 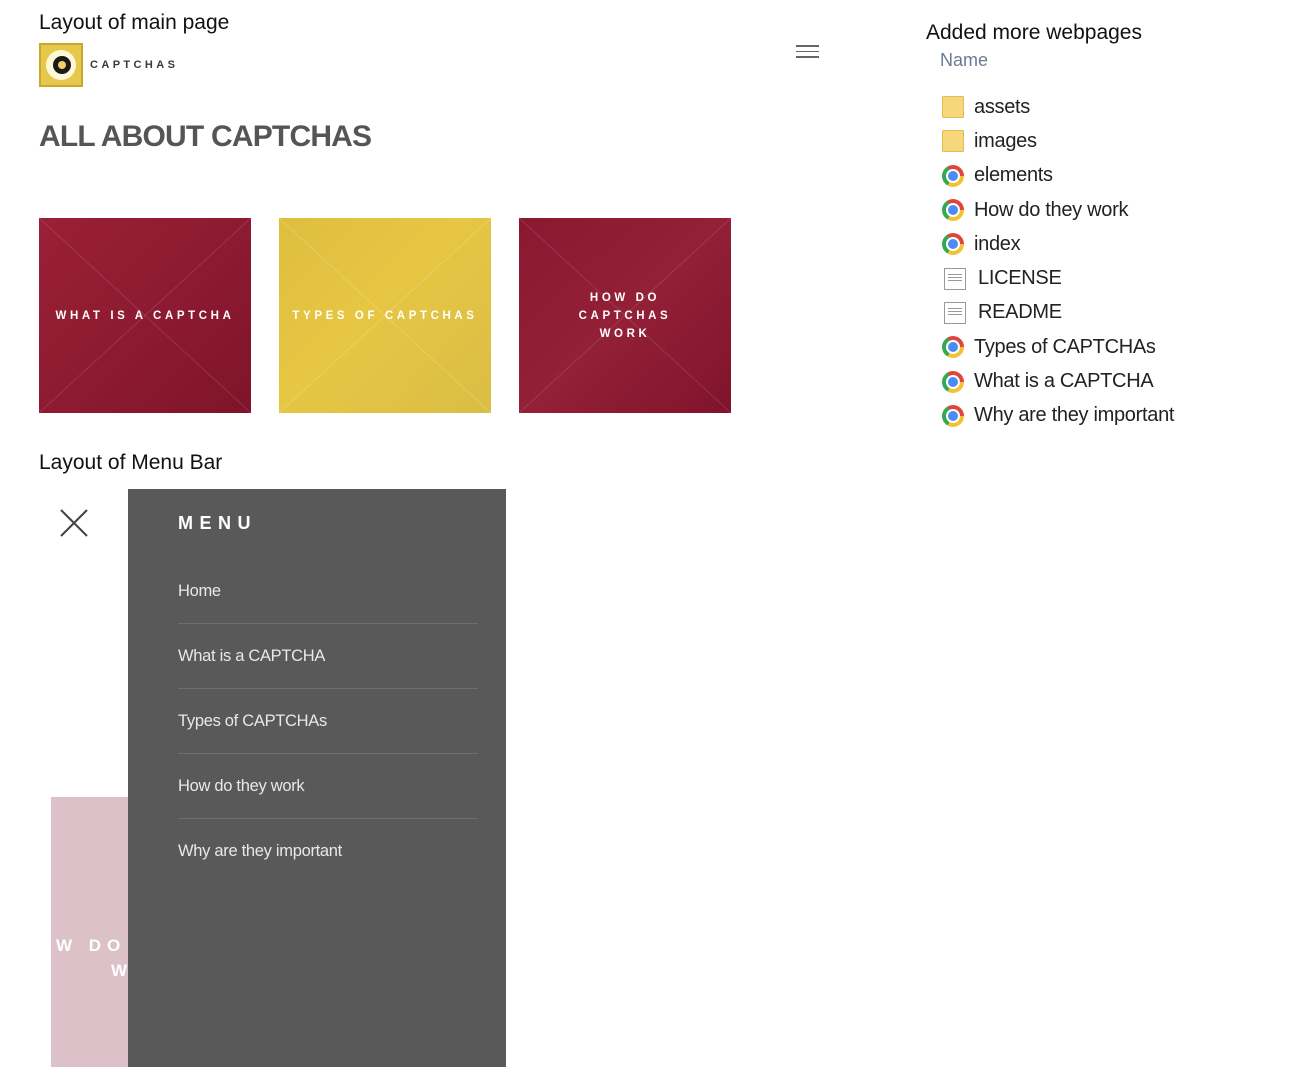 I want to click on file-name: LICENSE, so click(x=1020, y=278).